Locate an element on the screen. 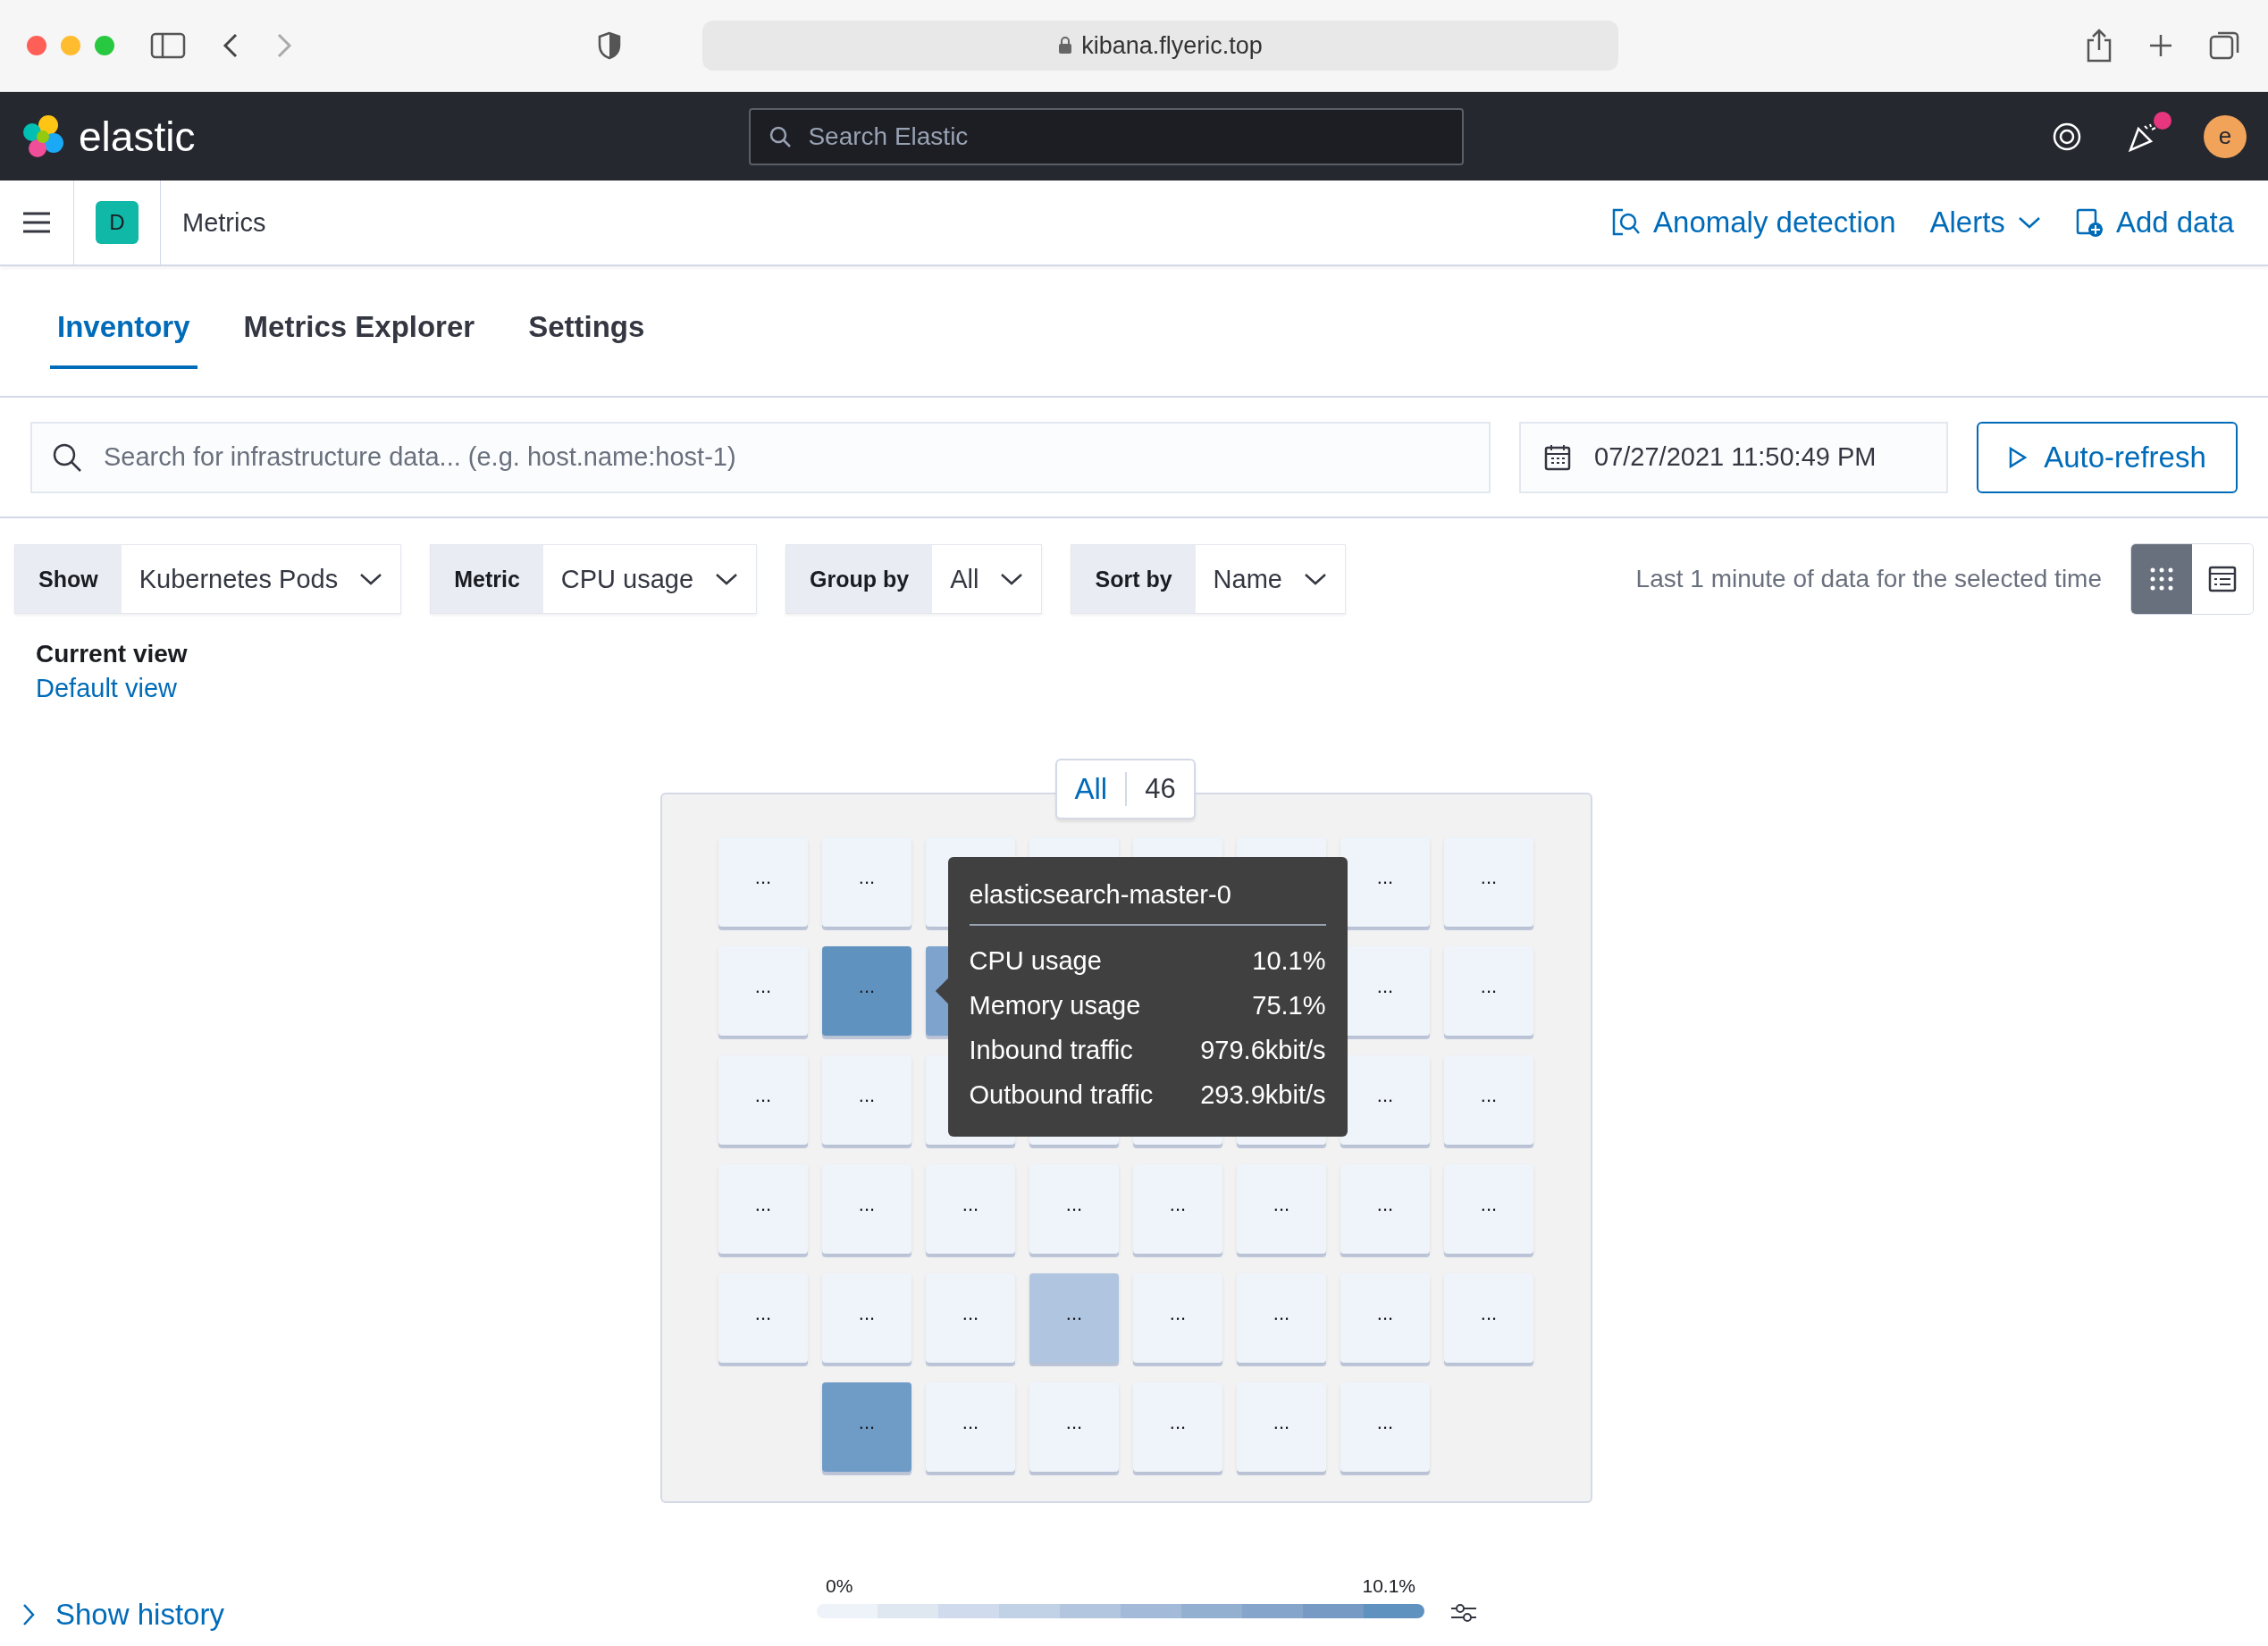 The width and height of the screenshot is (2268, 1646). metric-value: 979.6kbit/s is located at coordinates (1263, 1050).